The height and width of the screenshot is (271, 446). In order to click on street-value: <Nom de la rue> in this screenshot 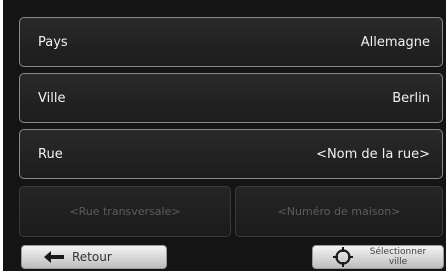, I will do `click(373, 154)`.